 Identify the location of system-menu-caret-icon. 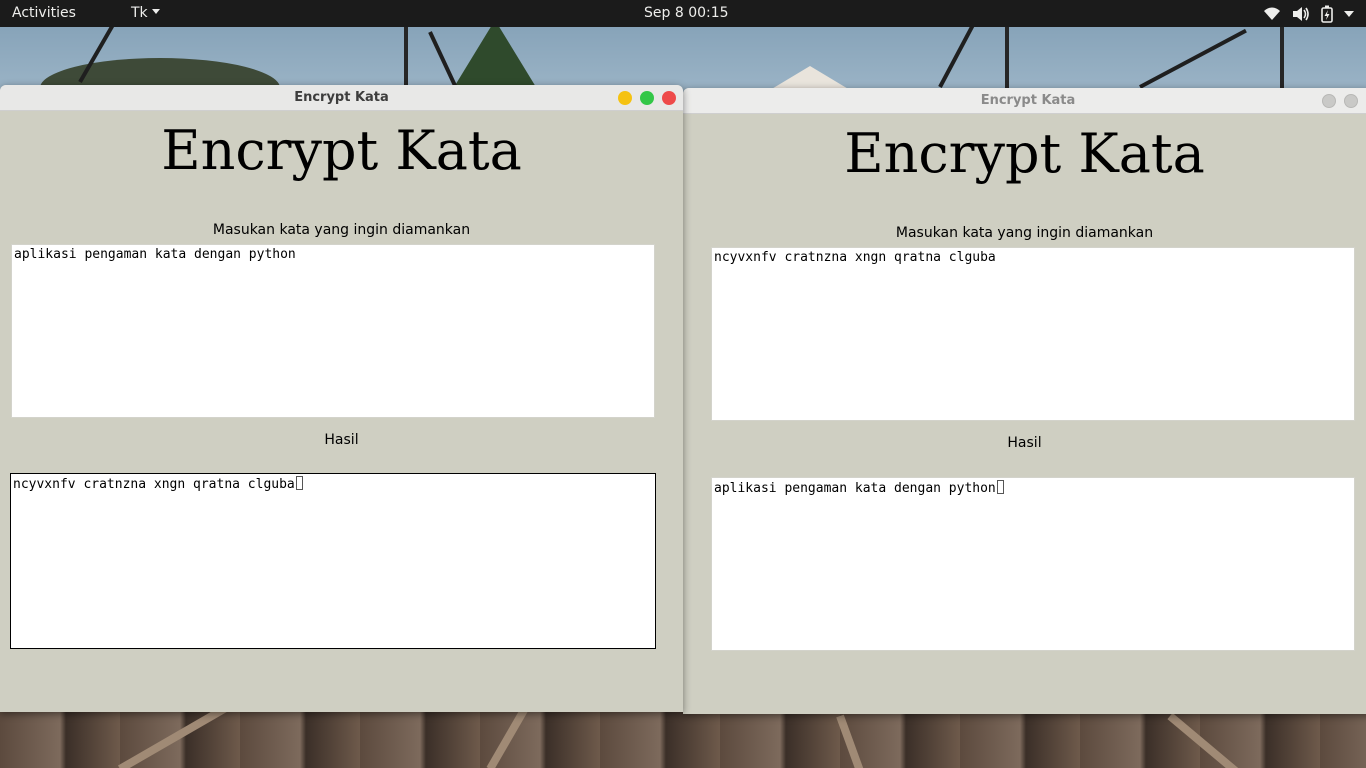
(1349, 13).